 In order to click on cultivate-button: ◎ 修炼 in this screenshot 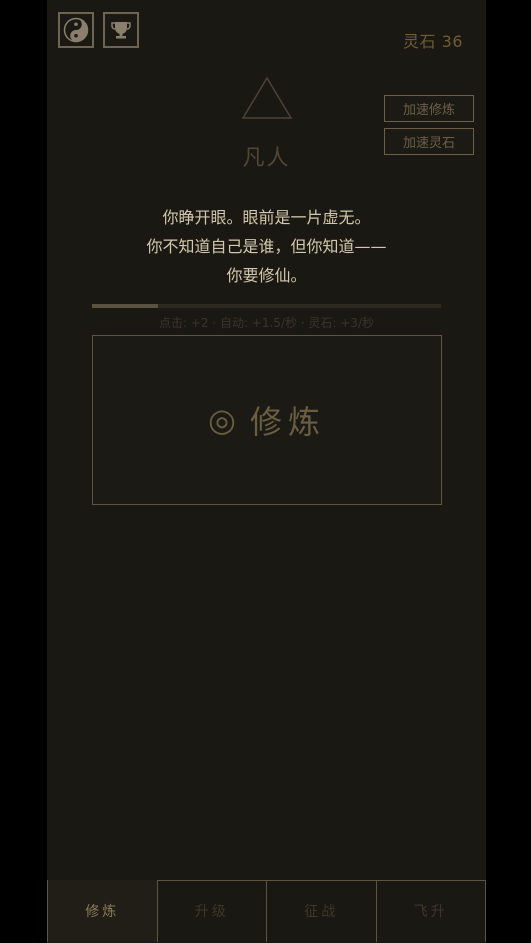, I will do `click(267, 420)`.